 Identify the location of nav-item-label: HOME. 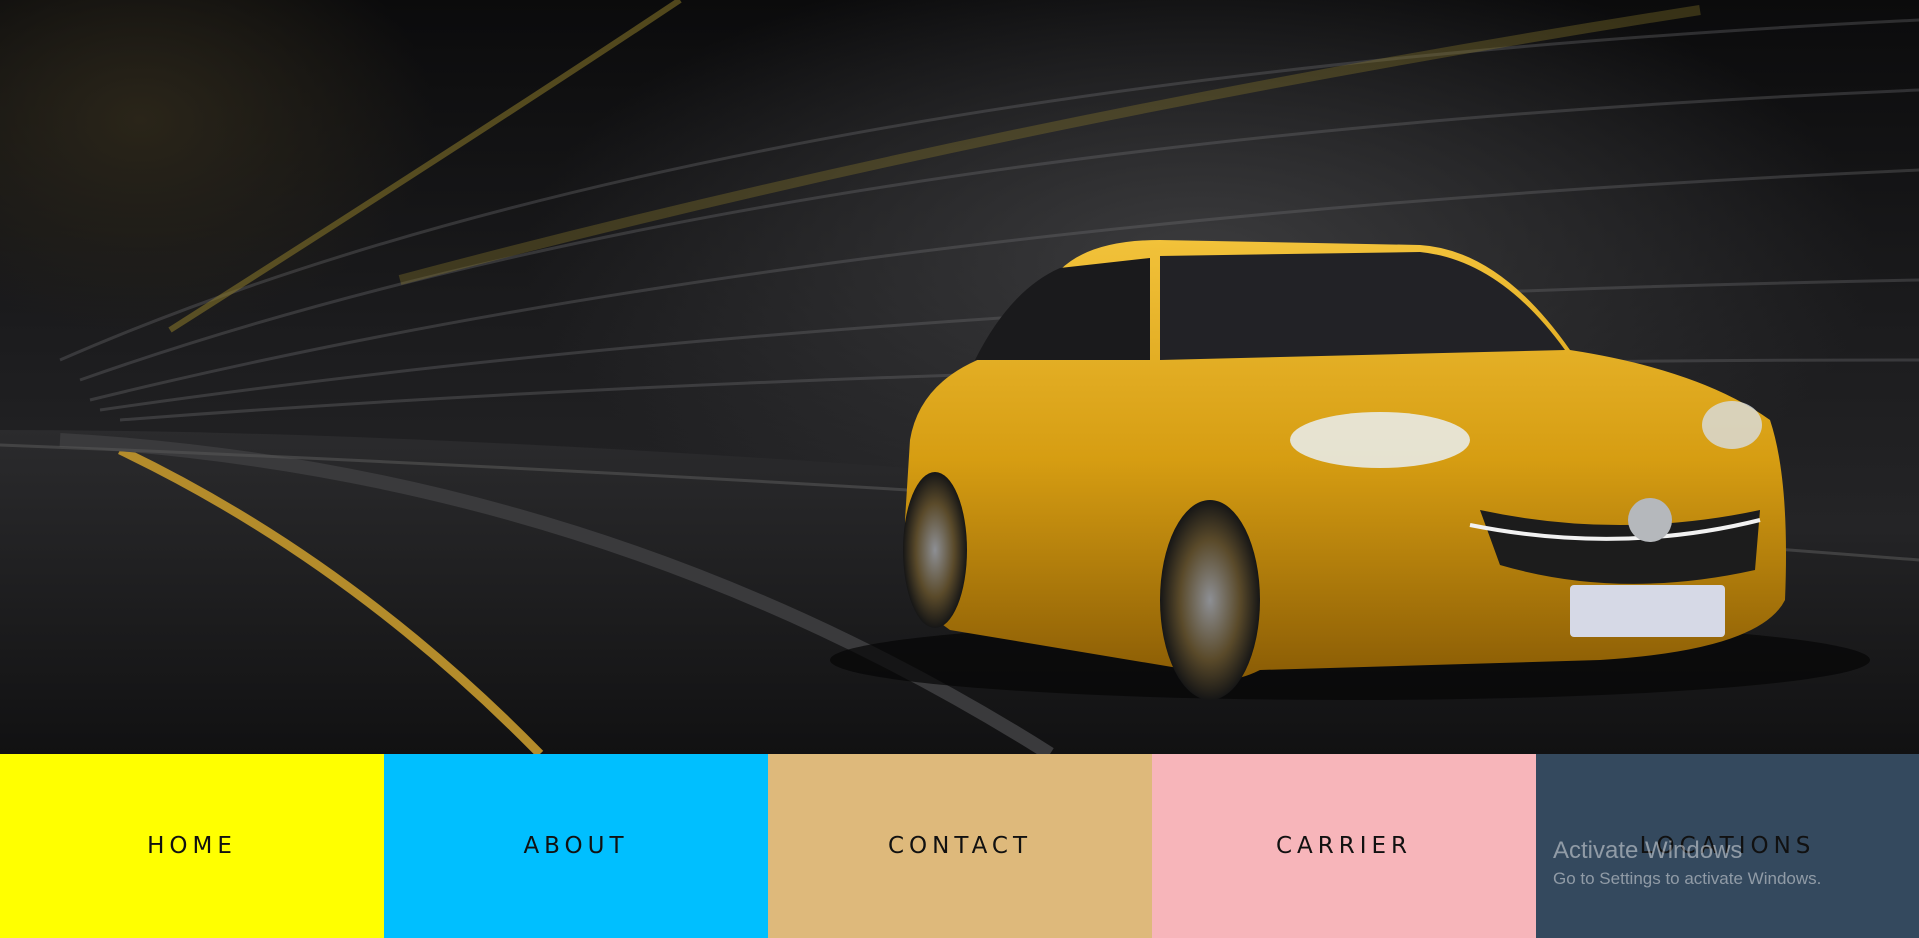
(192, 846).